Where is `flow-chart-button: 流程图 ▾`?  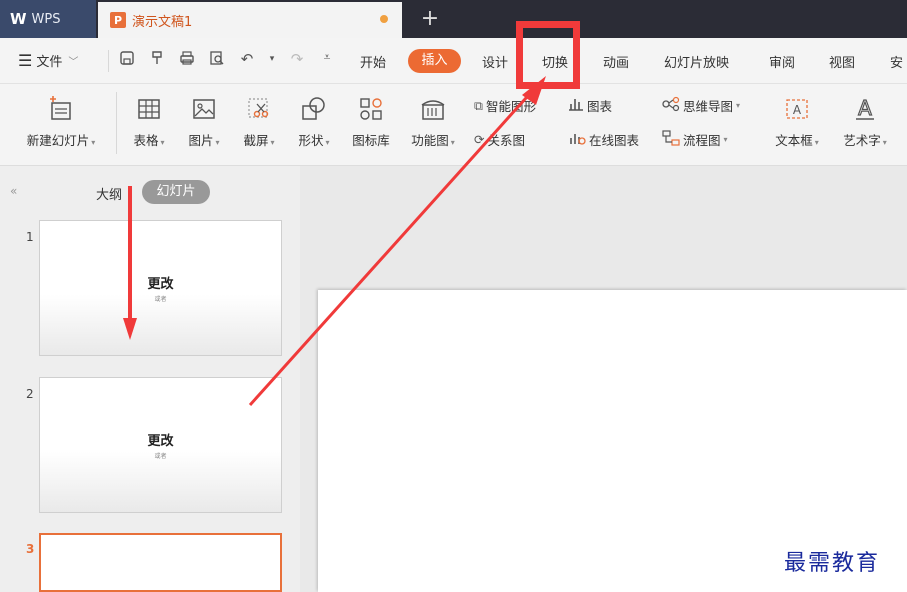
flow-chart-button: 流程图 ▾ is located at coordinates (695, 139).